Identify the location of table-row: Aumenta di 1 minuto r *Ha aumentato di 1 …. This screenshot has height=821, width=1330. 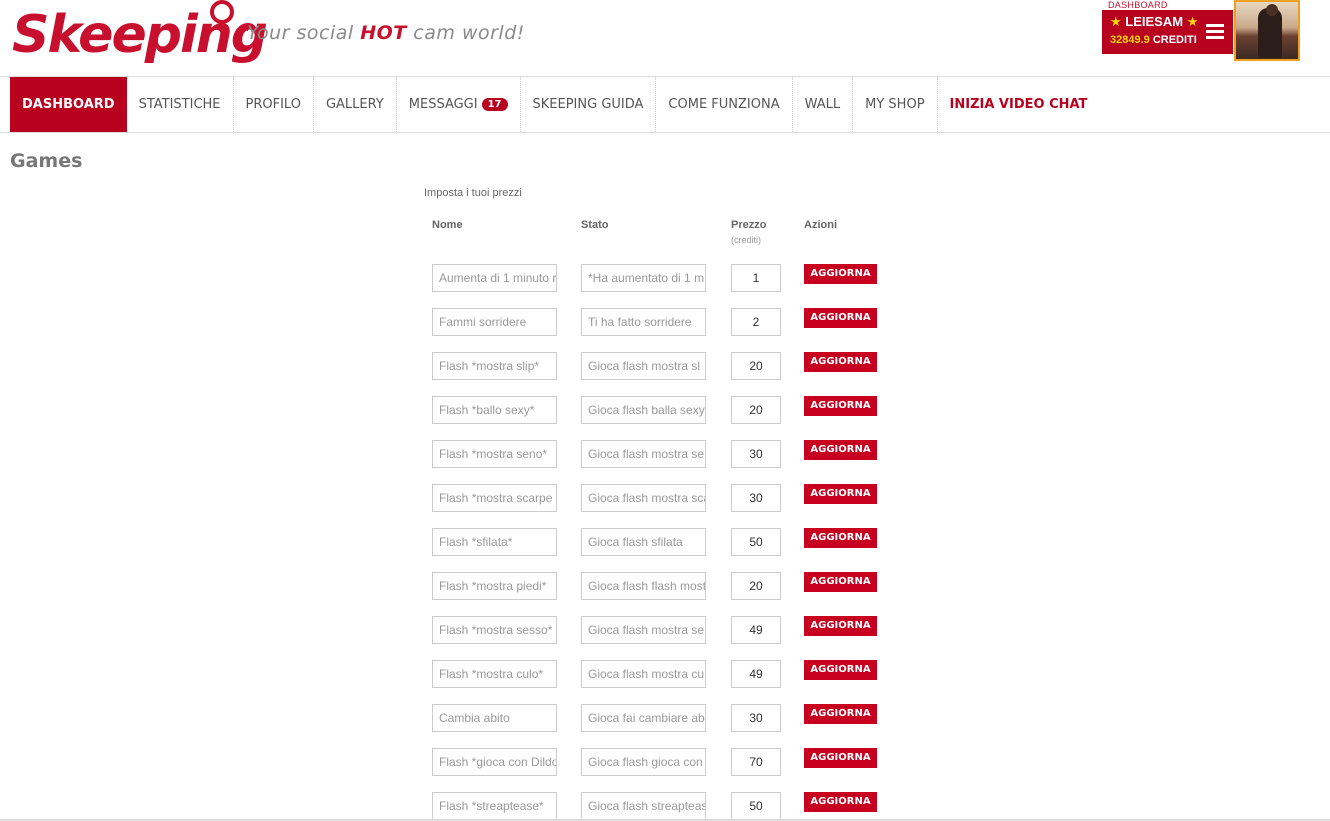
(665, 279).